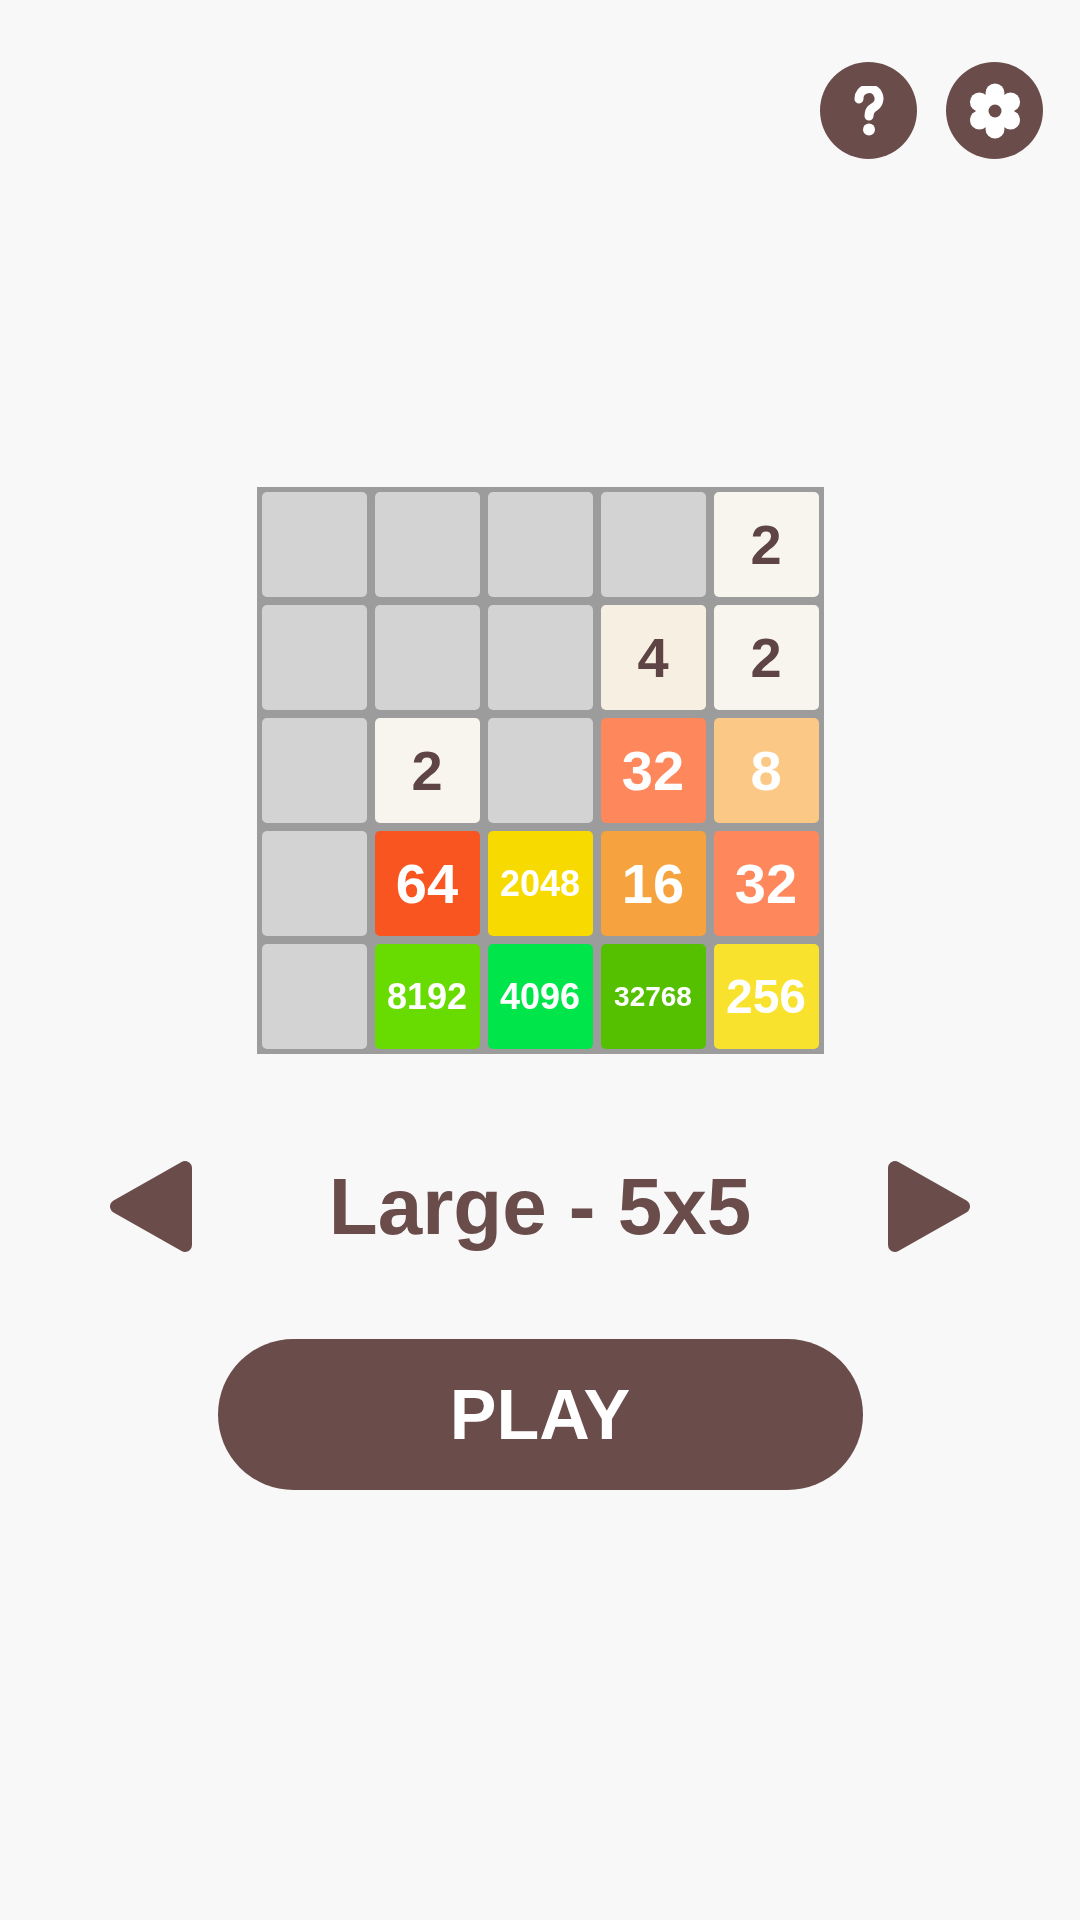  Describe the element at coordinates (653, 657) in the screenshot. I see `number-tile: 4` at that location.